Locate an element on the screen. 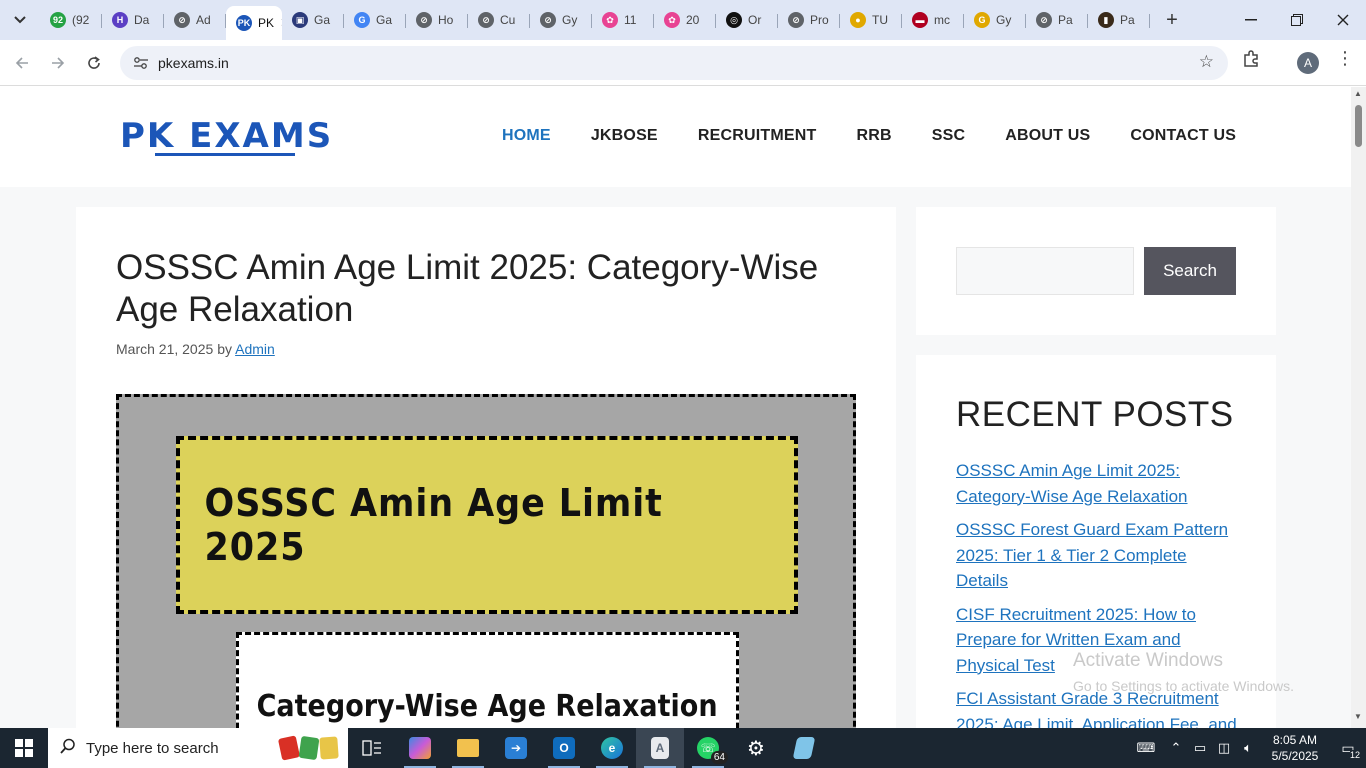 The height and width of the screenshot is (768, 1366). browser-tab: H Da is located at coordinates (133, 20).